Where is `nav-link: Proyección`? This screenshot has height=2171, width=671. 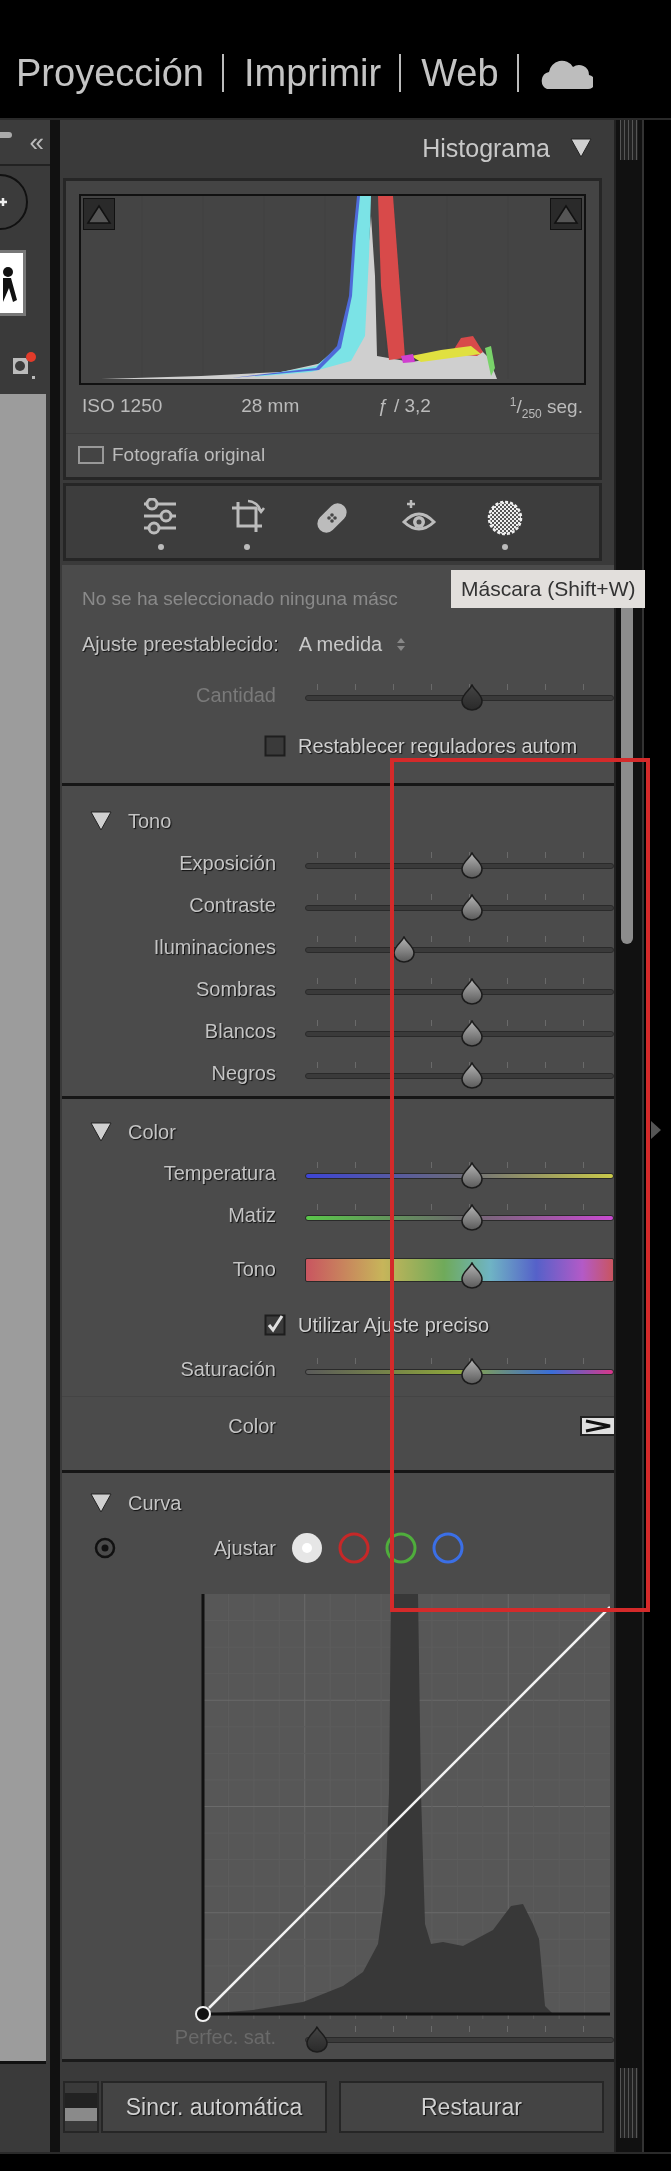 nav-link: Proyección is located at coordinates (118, 73).